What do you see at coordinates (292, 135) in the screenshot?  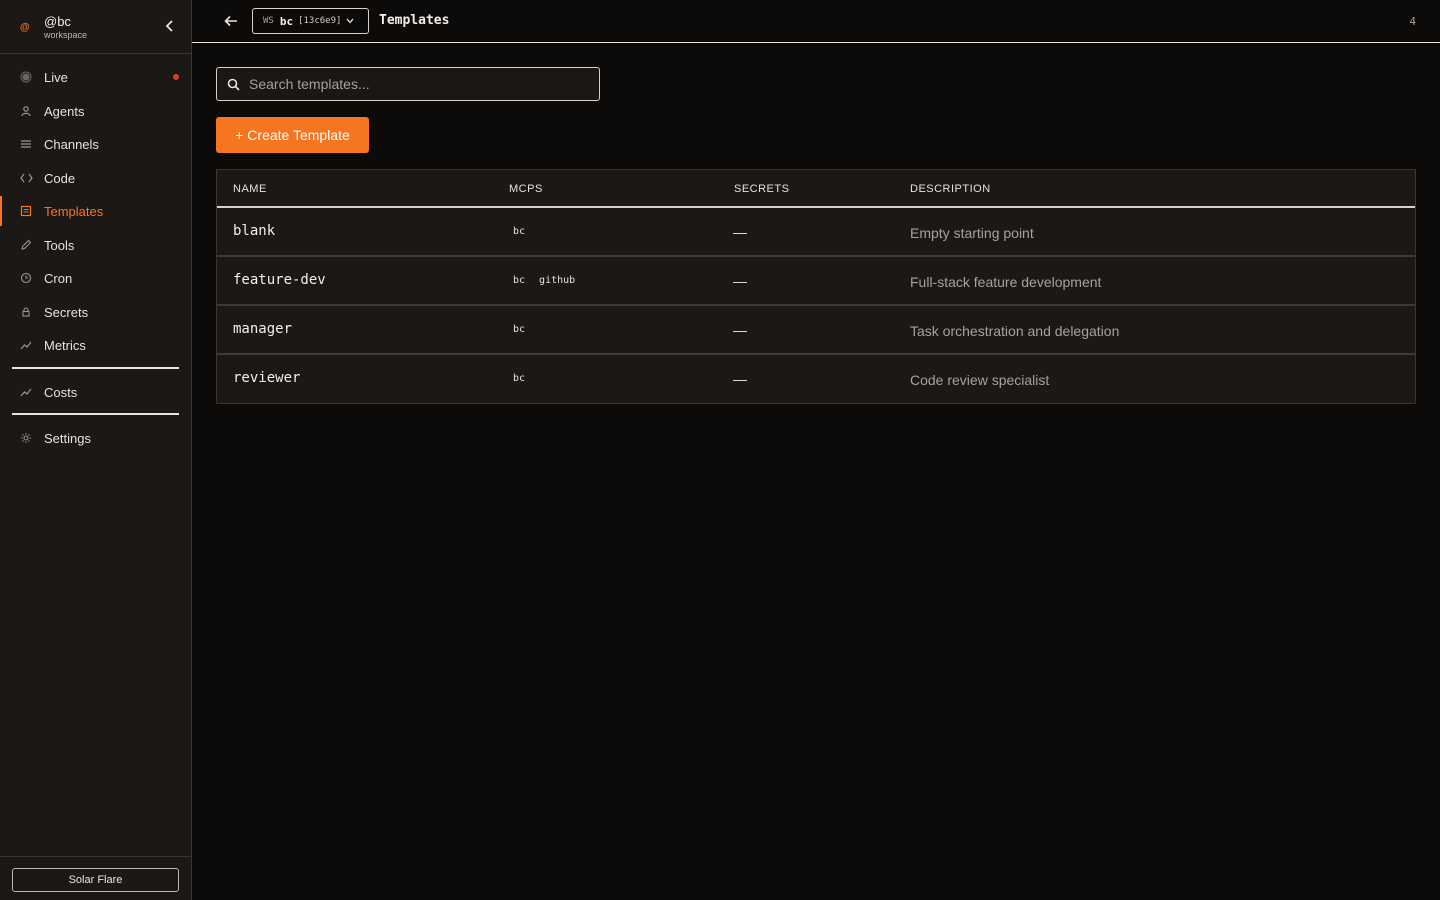 I see `create-template-button: + Create Template` at bounding box center [292, 135].